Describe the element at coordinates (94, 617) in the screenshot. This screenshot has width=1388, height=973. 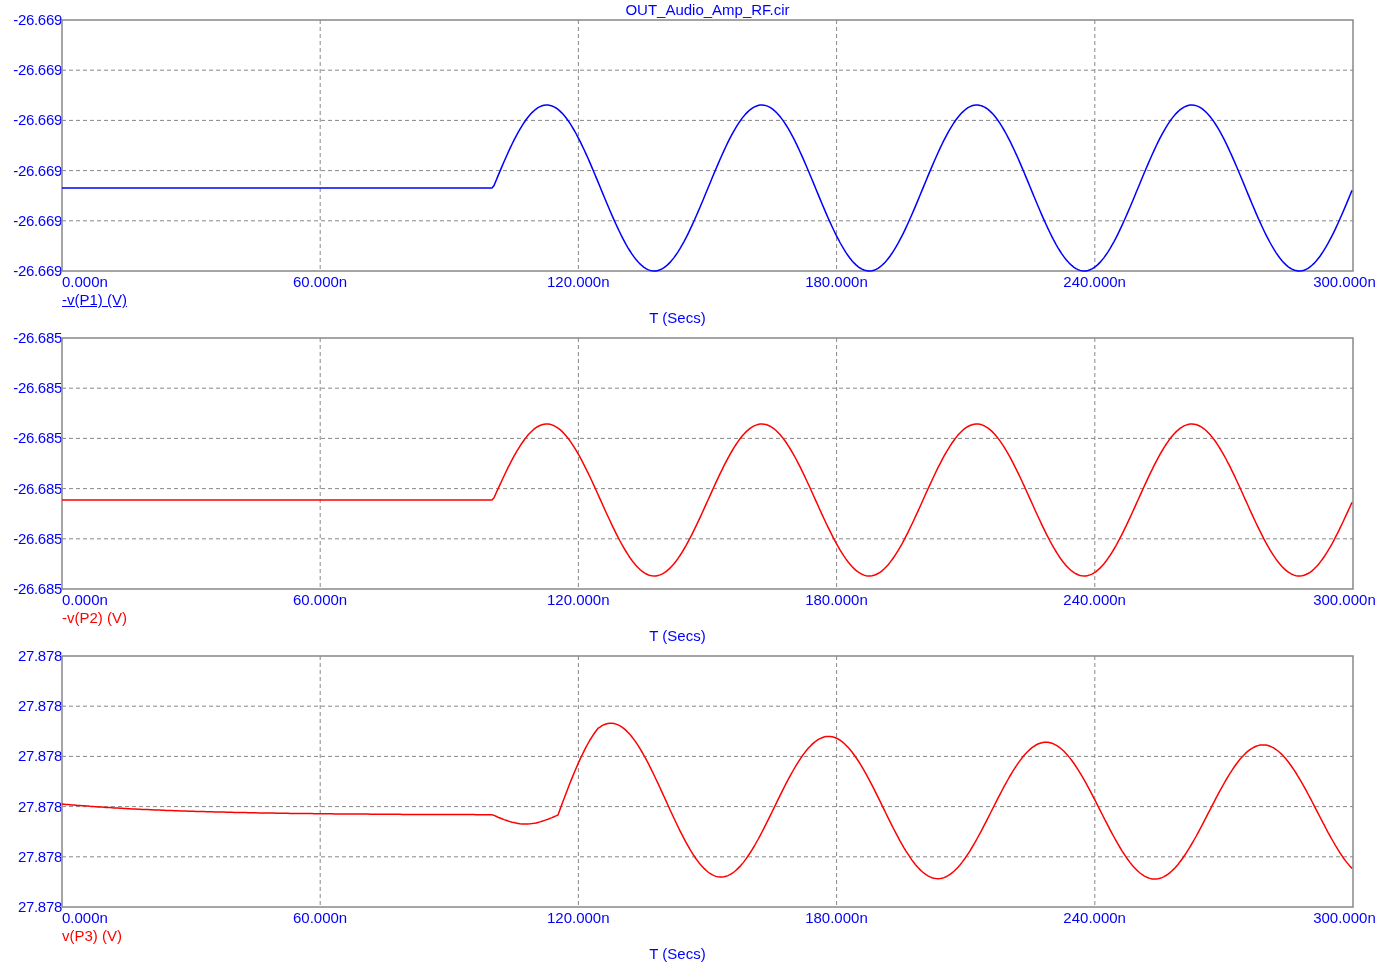
I see `trace-legend: -v(P2) (V)` at that location.